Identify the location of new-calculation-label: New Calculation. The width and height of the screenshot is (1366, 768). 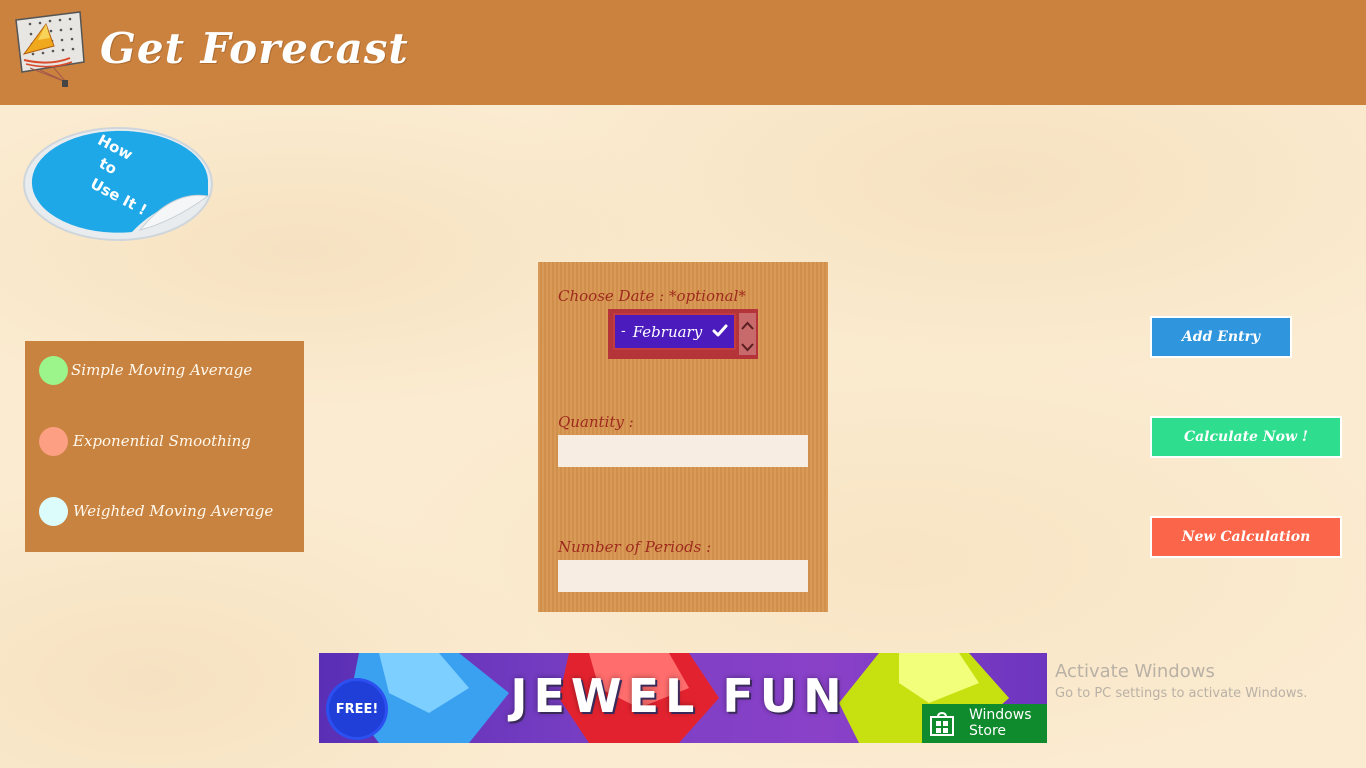
(1246, 537).